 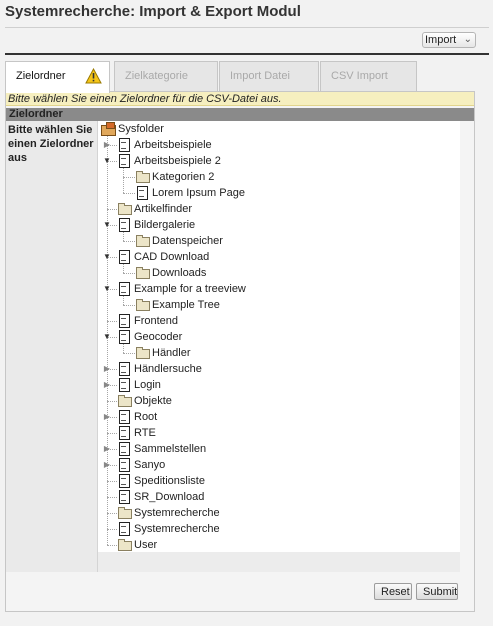 I want to click on tree-item-label: RTE, so click(x=145, y=433).